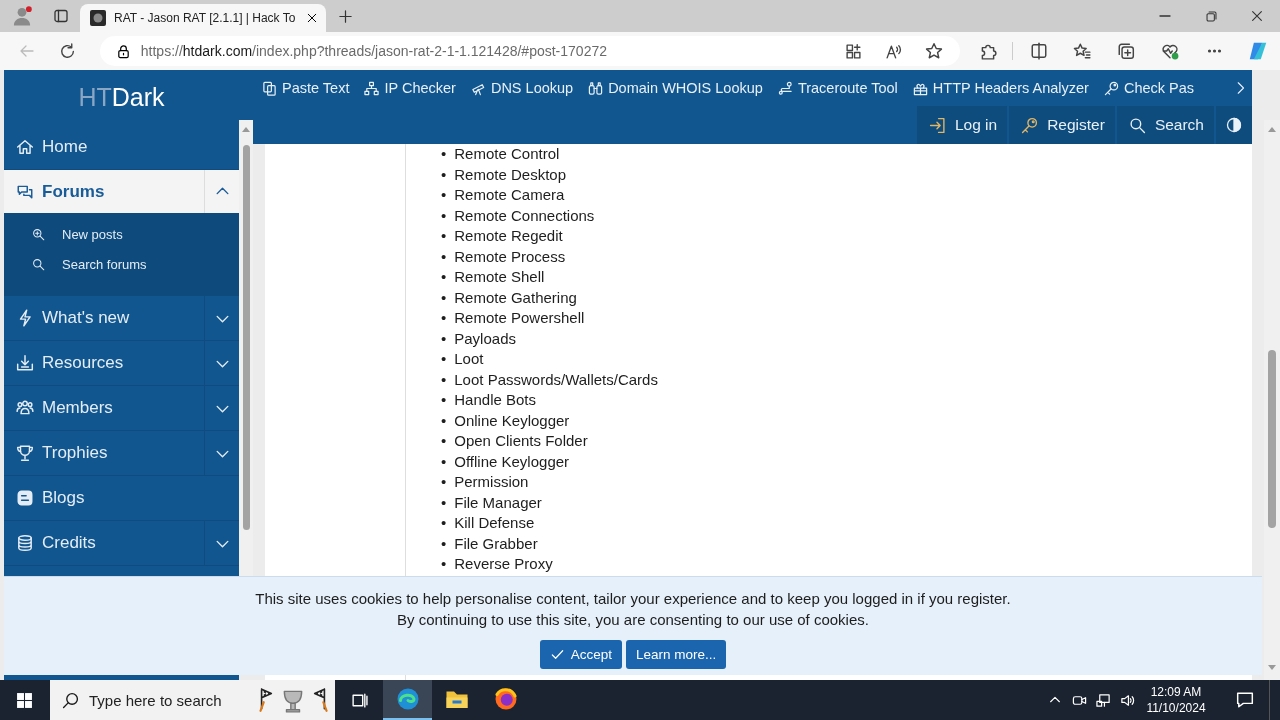 Image resolution: width=1280 pixels, height=720 pixels. Describe the element at coordinates (522, 88) in the screenshot. I see `tool-link: DNS Lookup` at that location.